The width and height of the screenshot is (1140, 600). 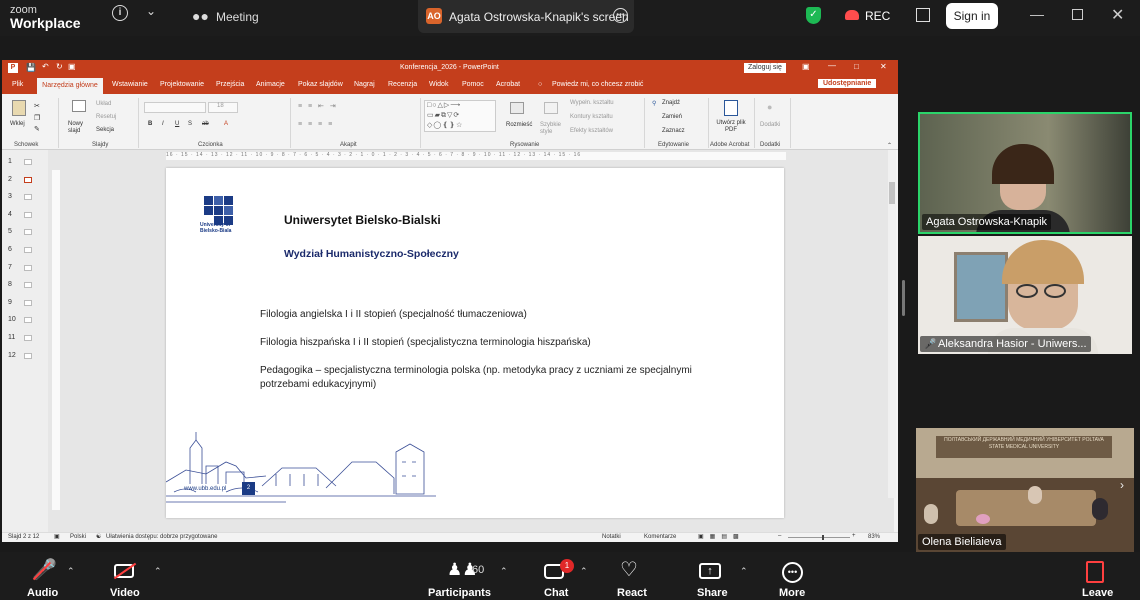 What do you see at coordinates (806, 66) in the screenshot?
I see `ribbon-options-icon: ▣` at bounding box center [806, 66].